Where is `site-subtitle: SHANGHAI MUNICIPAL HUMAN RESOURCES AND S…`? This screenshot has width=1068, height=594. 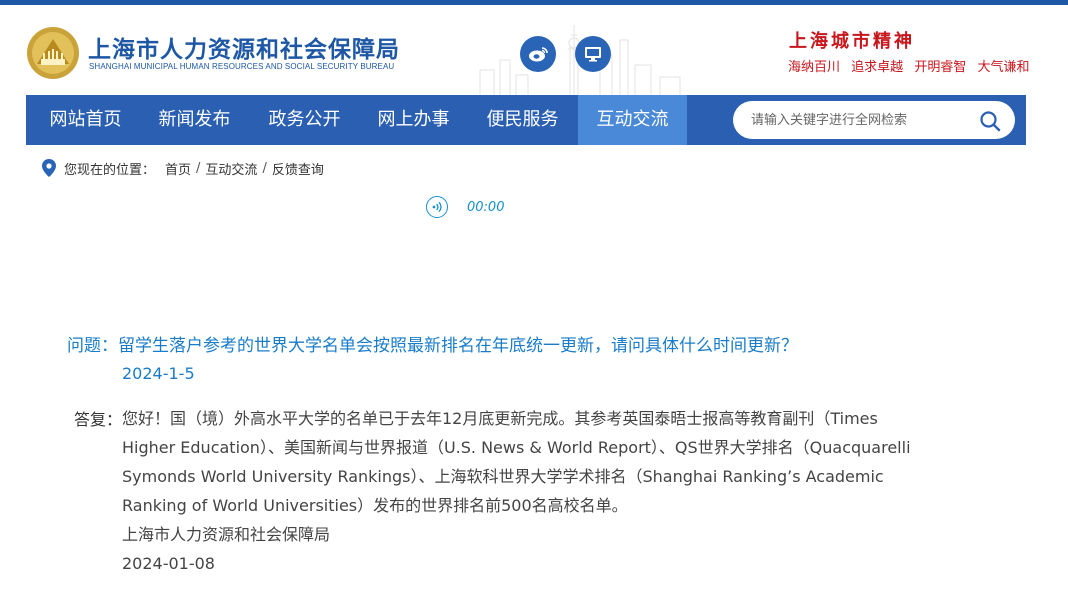 site-subtitle: SHANGHAI MUNICIPAL HUMAN RESOURCES AND S… is located at coordinates (242, 66).